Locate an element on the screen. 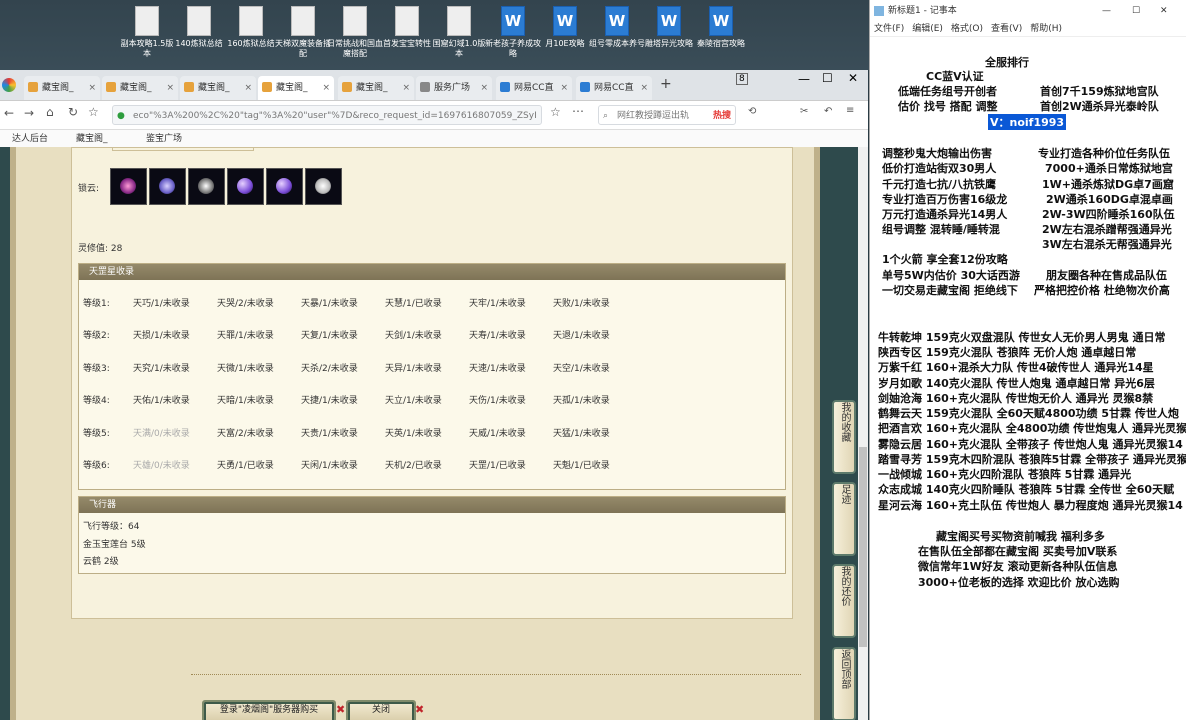 The width and height of the screenshot is (1186, 720). bookmark-star-icon: ☆ is located at coordinates (93, 112).